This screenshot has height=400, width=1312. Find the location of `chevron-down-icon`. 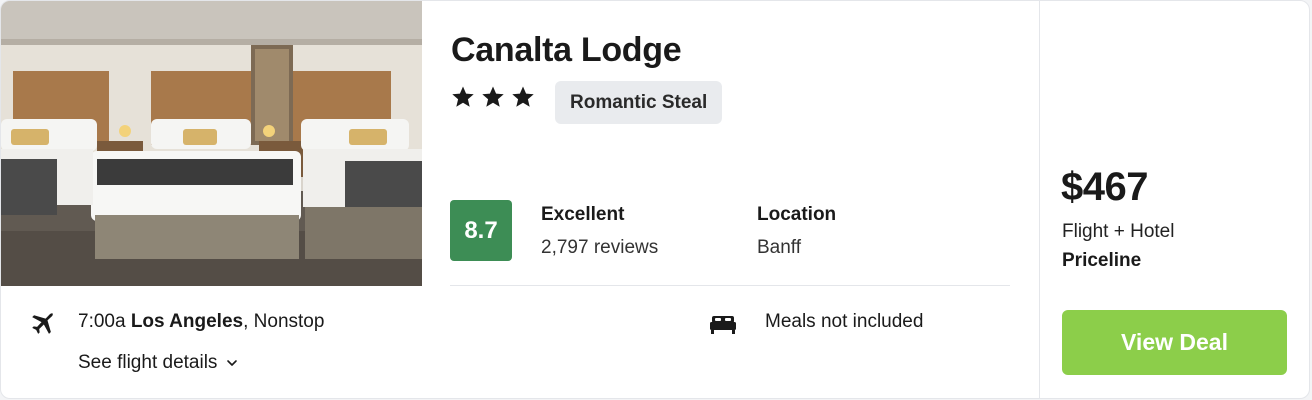

chevron-down-icon is located at coordinates (232, 363).